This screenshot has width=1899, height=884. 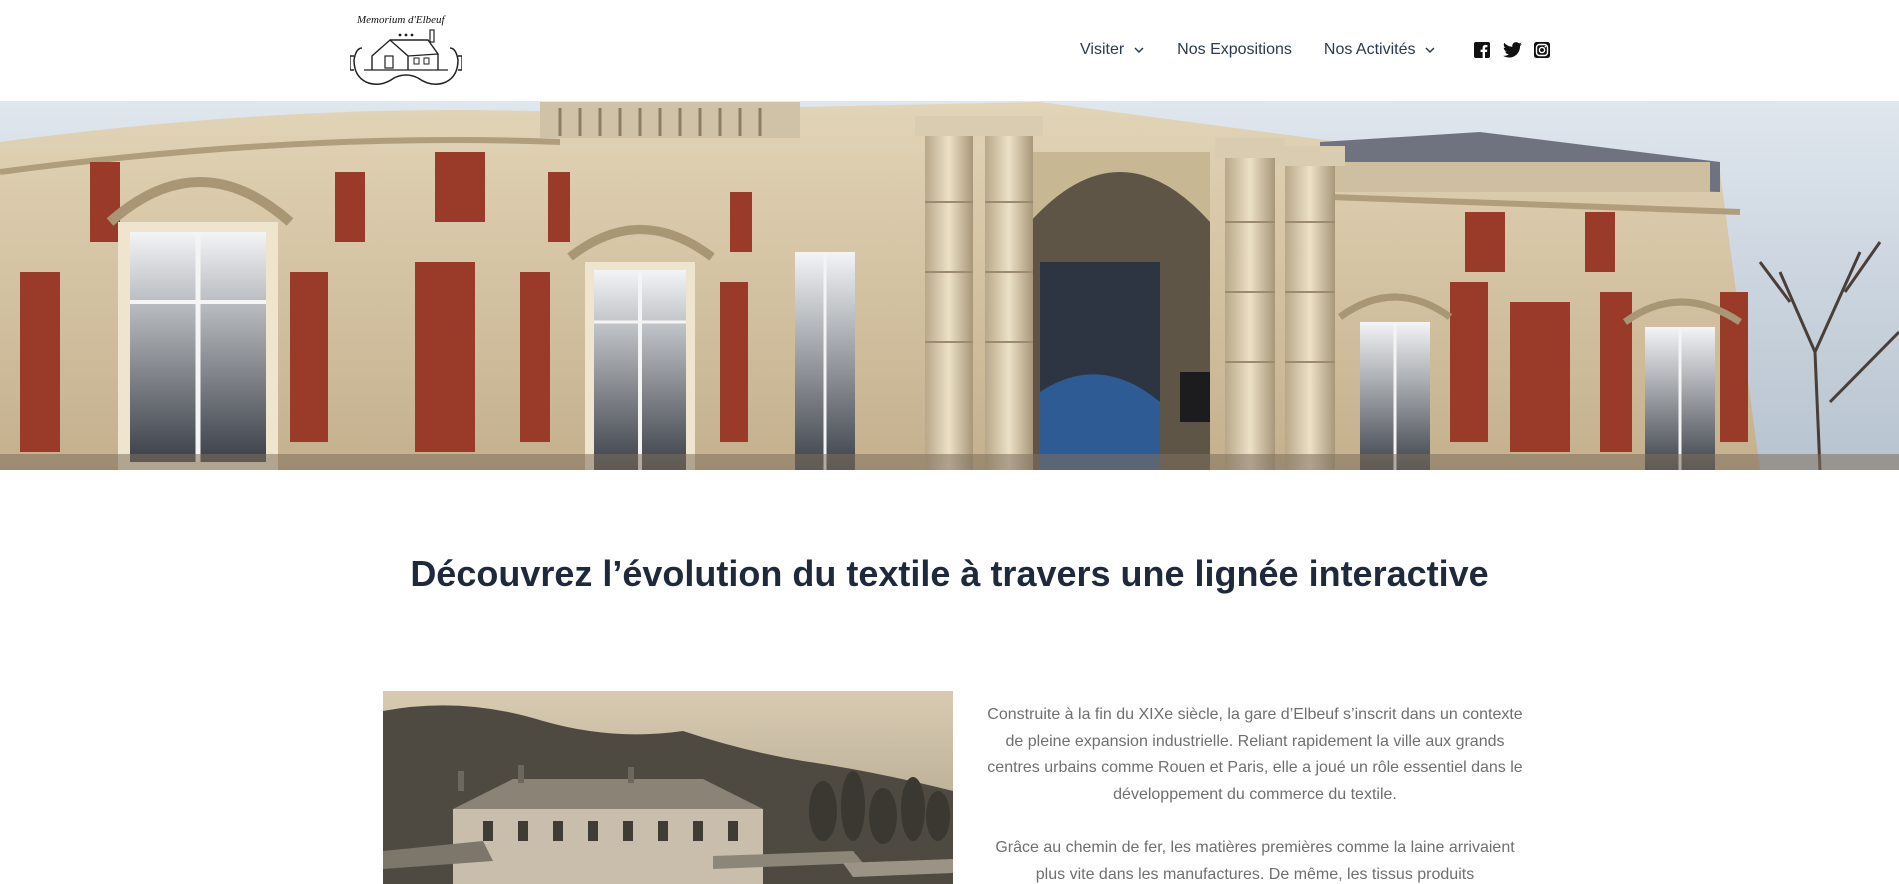 What do you see at coordinates (401, 20) in the screenshot?
I see `logo-text: Memorium d'Elbeuf` at bounding box center [401, 20].